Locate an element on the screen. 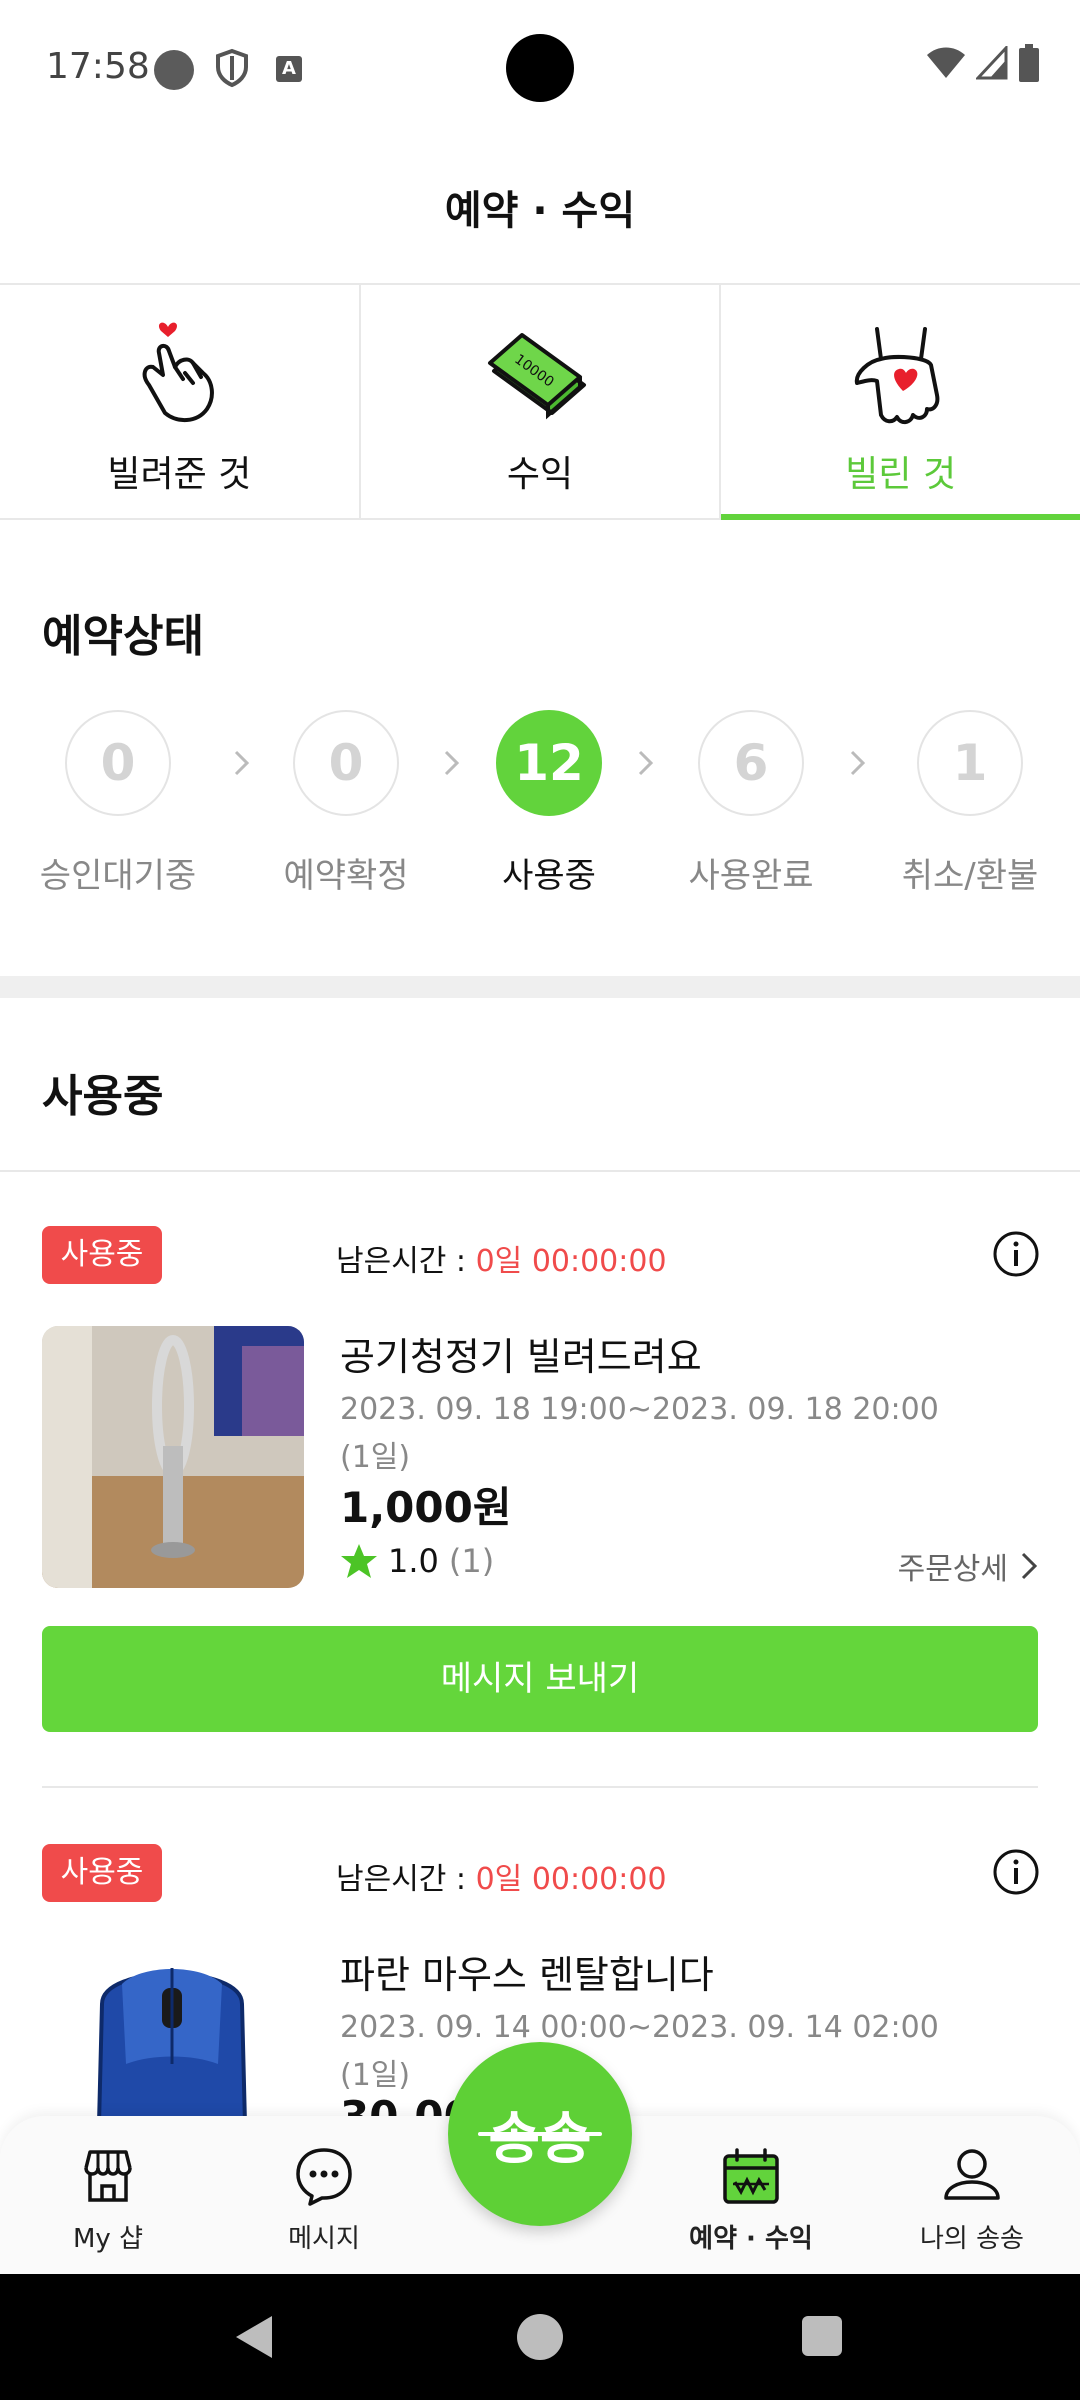 The height and width of the screenshot is (2400, 1080). step-in-use: 12 사용중 is located at coordinates (549, 803).